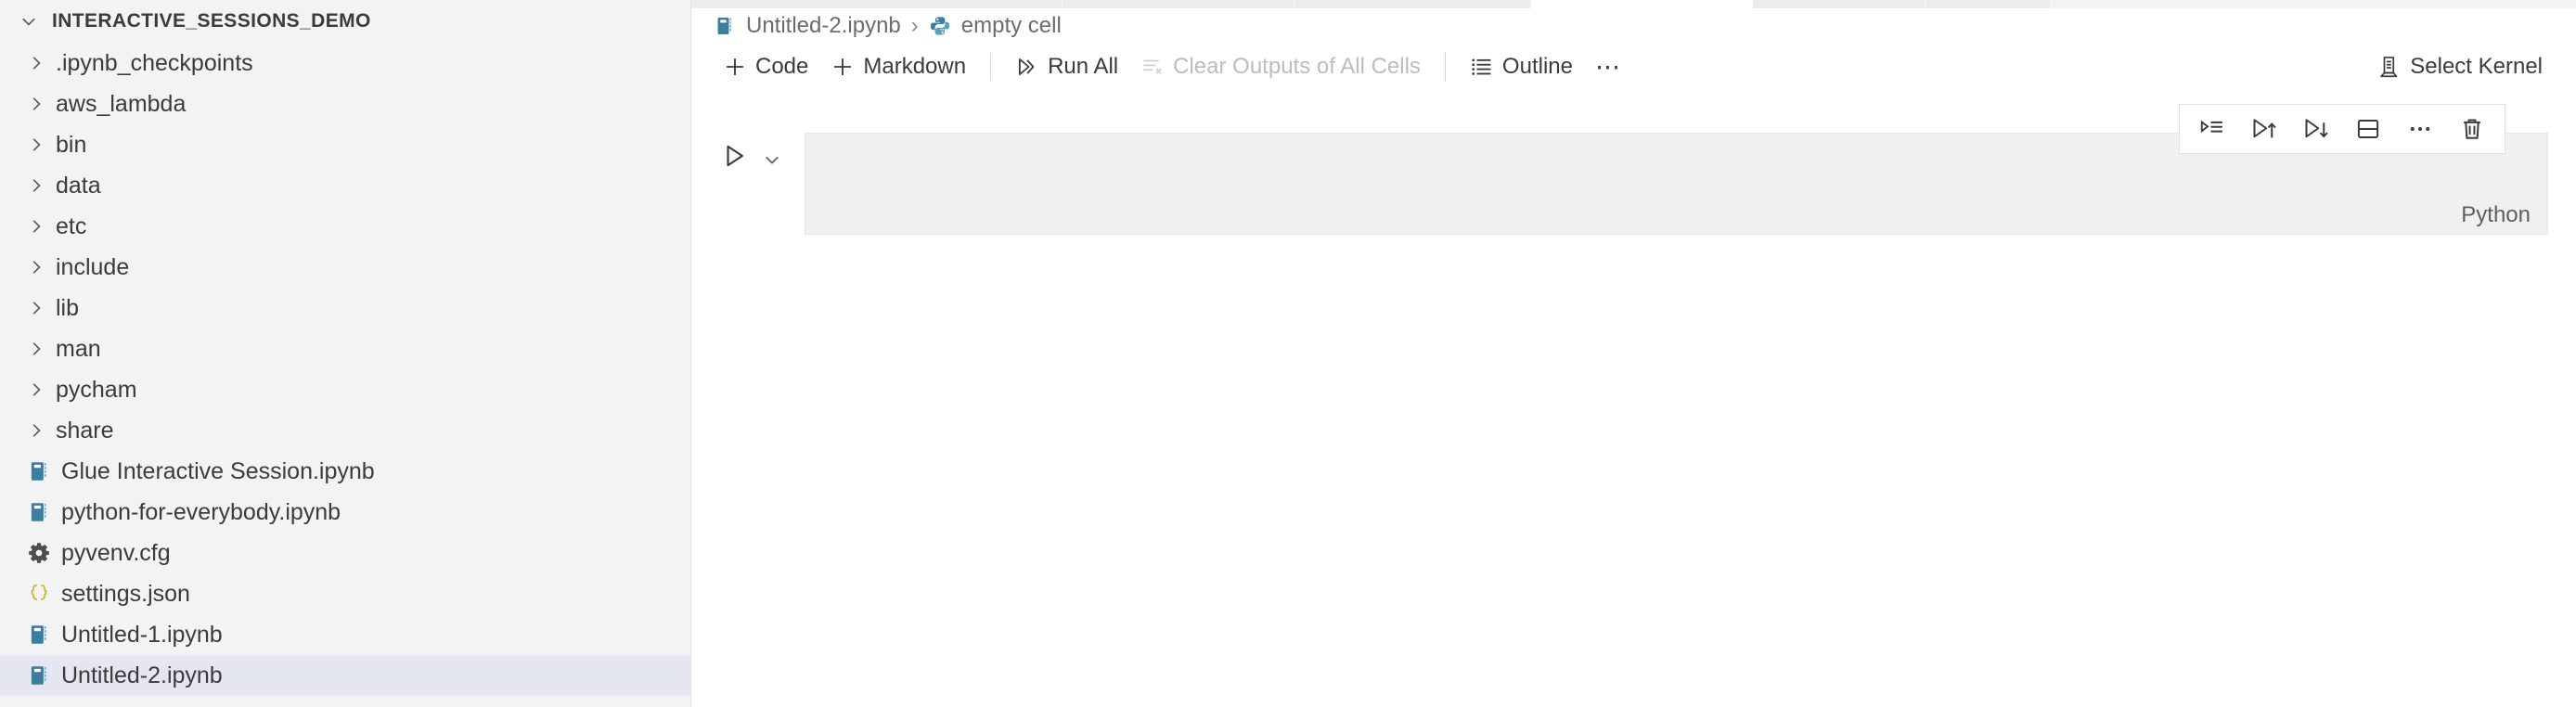 This screenshot has width=2576, height=707. Describe the element at coordinates (345, 144) in the screenshot. I see `tree-item-bin: bin` at that location.